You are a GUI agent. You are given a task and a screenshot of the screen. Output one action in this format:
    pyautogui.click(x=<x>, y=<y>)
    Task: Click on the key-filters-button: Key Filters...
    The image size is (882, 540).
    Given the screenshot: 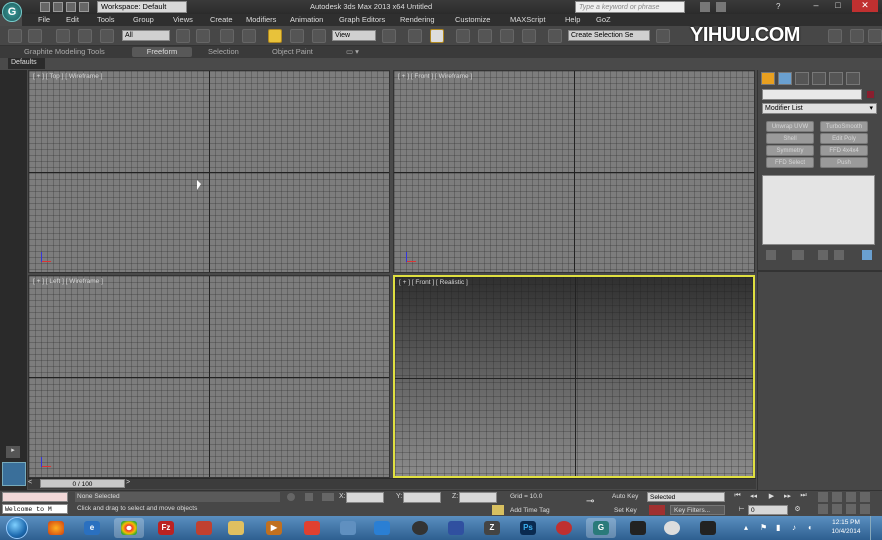 What is the action you would take?
    pyautogui.click(x=697, y=510)
    